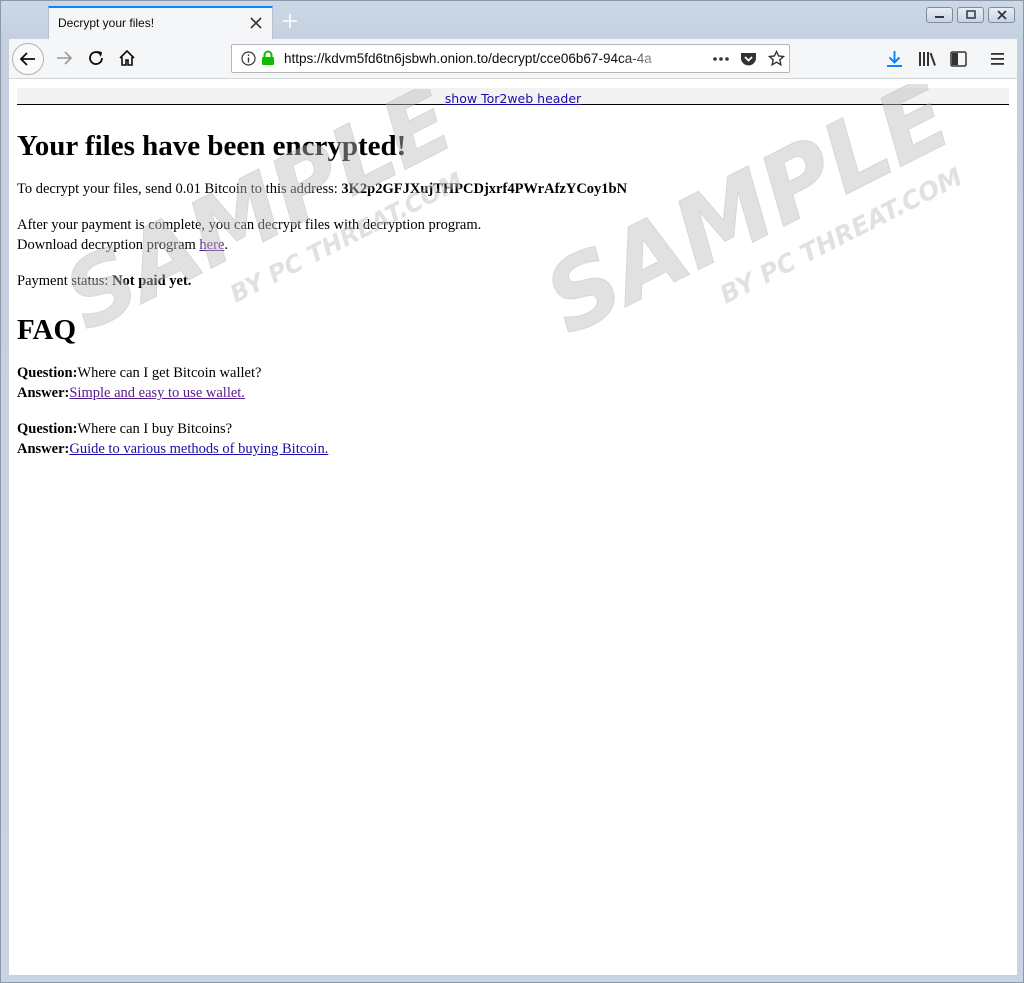 Image resolution: width=1024 pixels, height=983 pixels. I want to click on payment-status: Payment status: Not paid yet., so click(507, 281).